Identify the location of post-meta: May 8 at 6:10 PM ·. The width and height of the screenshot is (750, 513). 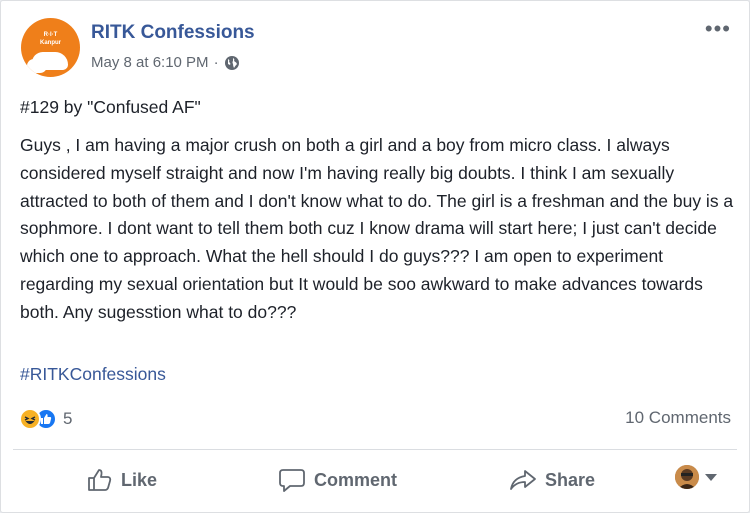
(165, 62).